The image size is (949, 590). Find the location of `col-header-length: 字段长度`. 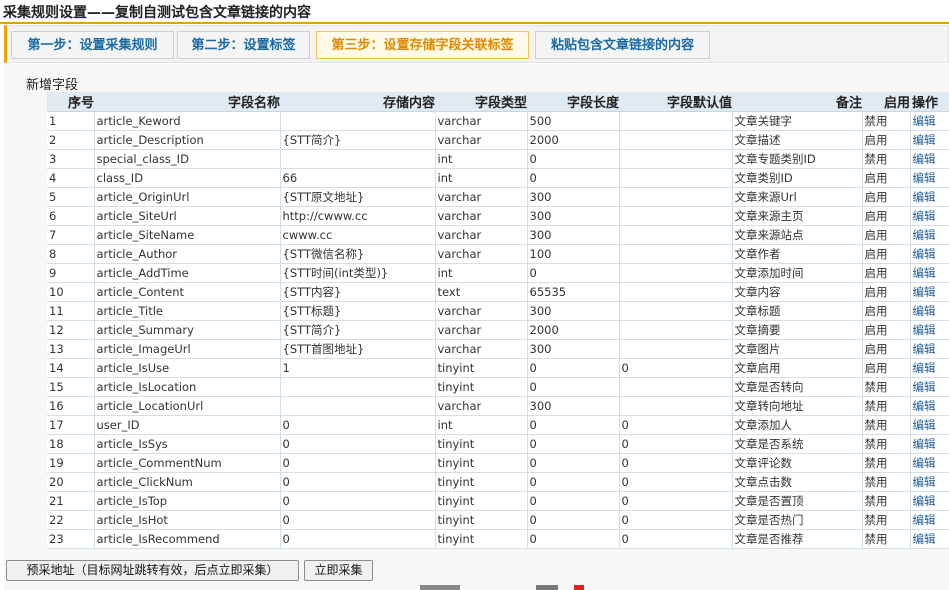

col-header-length: 字段长度 is located at coordinates (573, 102).